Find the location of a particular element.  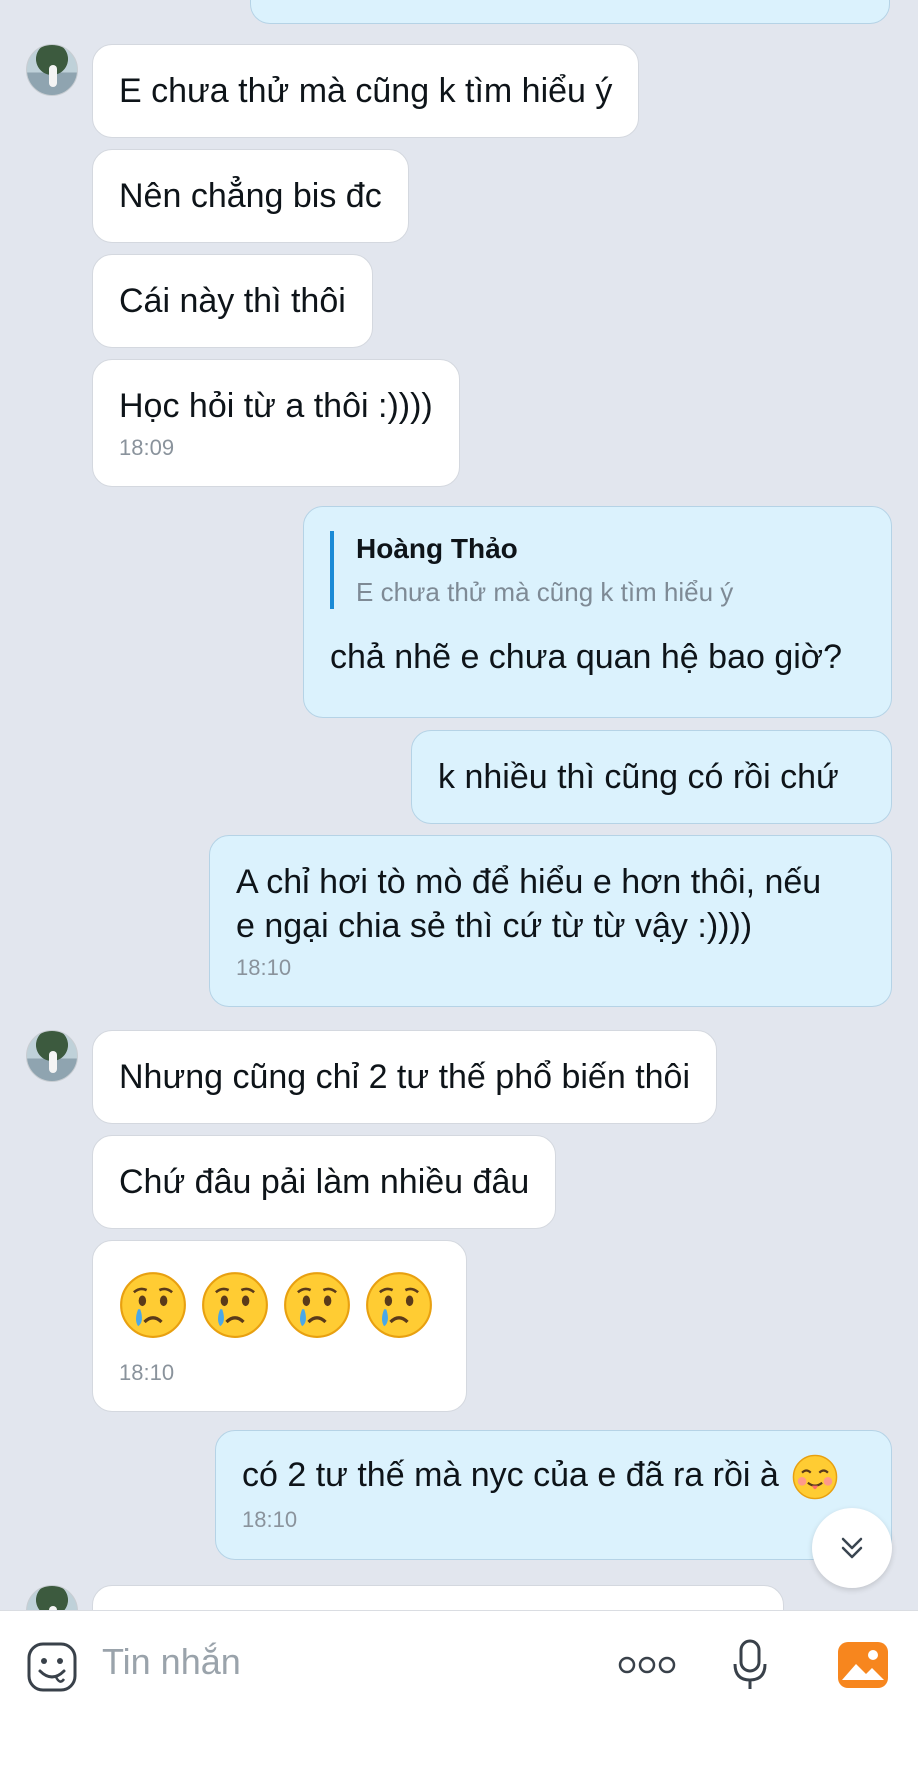

more-icon is located at coordinates (647, 1665).